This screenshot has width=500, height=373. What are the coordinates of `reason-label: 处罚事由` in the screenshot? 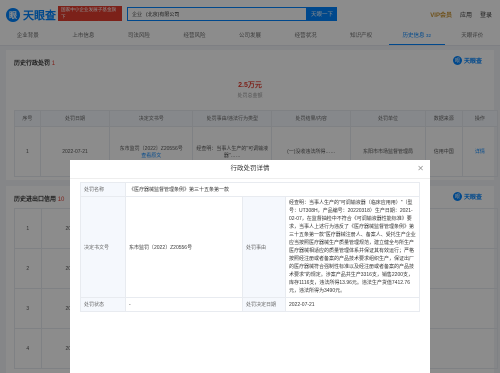 It's located at (264, 247).